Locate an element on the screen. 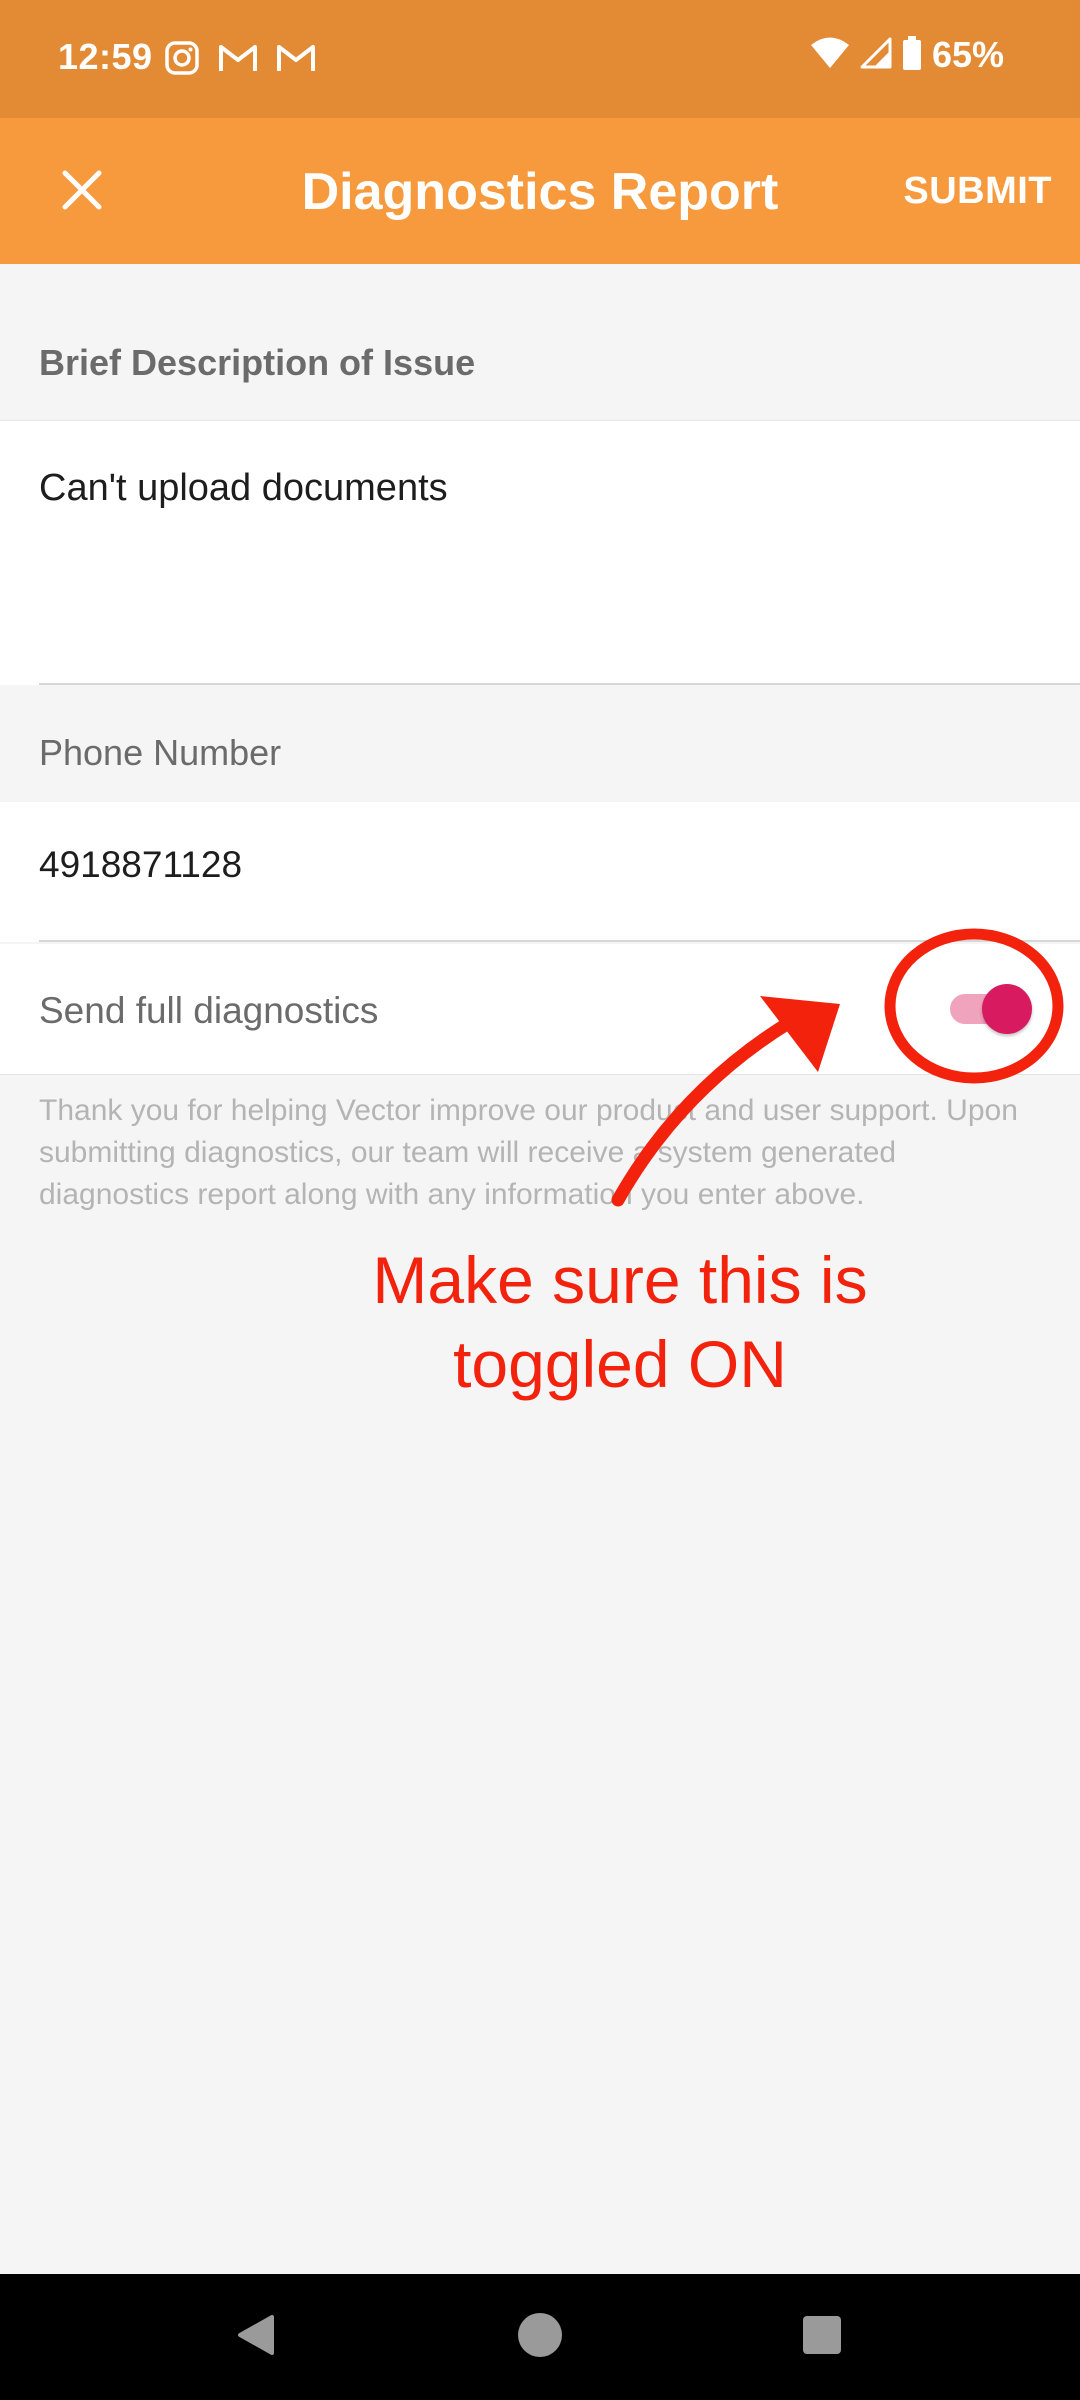 The width and height of the screenshot is (1080, 2400). toggle-thumb is located at coordinates (1007, 1009).